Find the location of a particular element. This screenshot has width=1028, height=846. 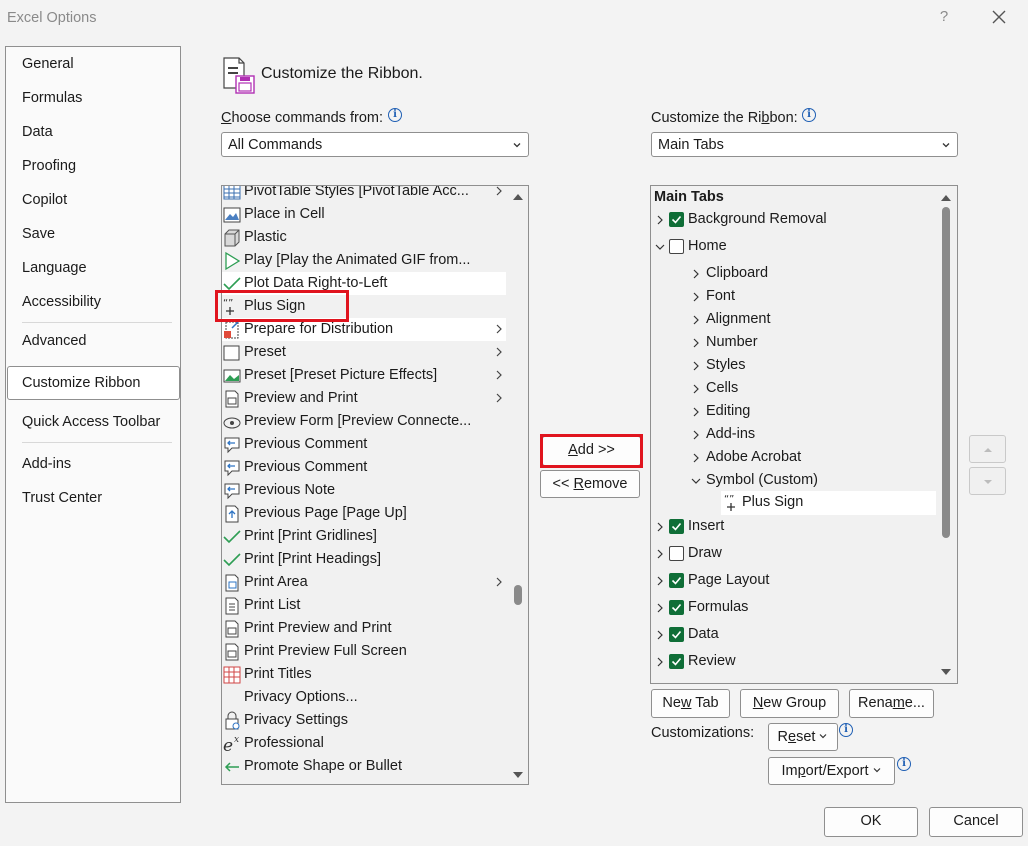

nav-item-quick-access-toolbar: Quick Access Toolbar is located at coordinates (91, 422).